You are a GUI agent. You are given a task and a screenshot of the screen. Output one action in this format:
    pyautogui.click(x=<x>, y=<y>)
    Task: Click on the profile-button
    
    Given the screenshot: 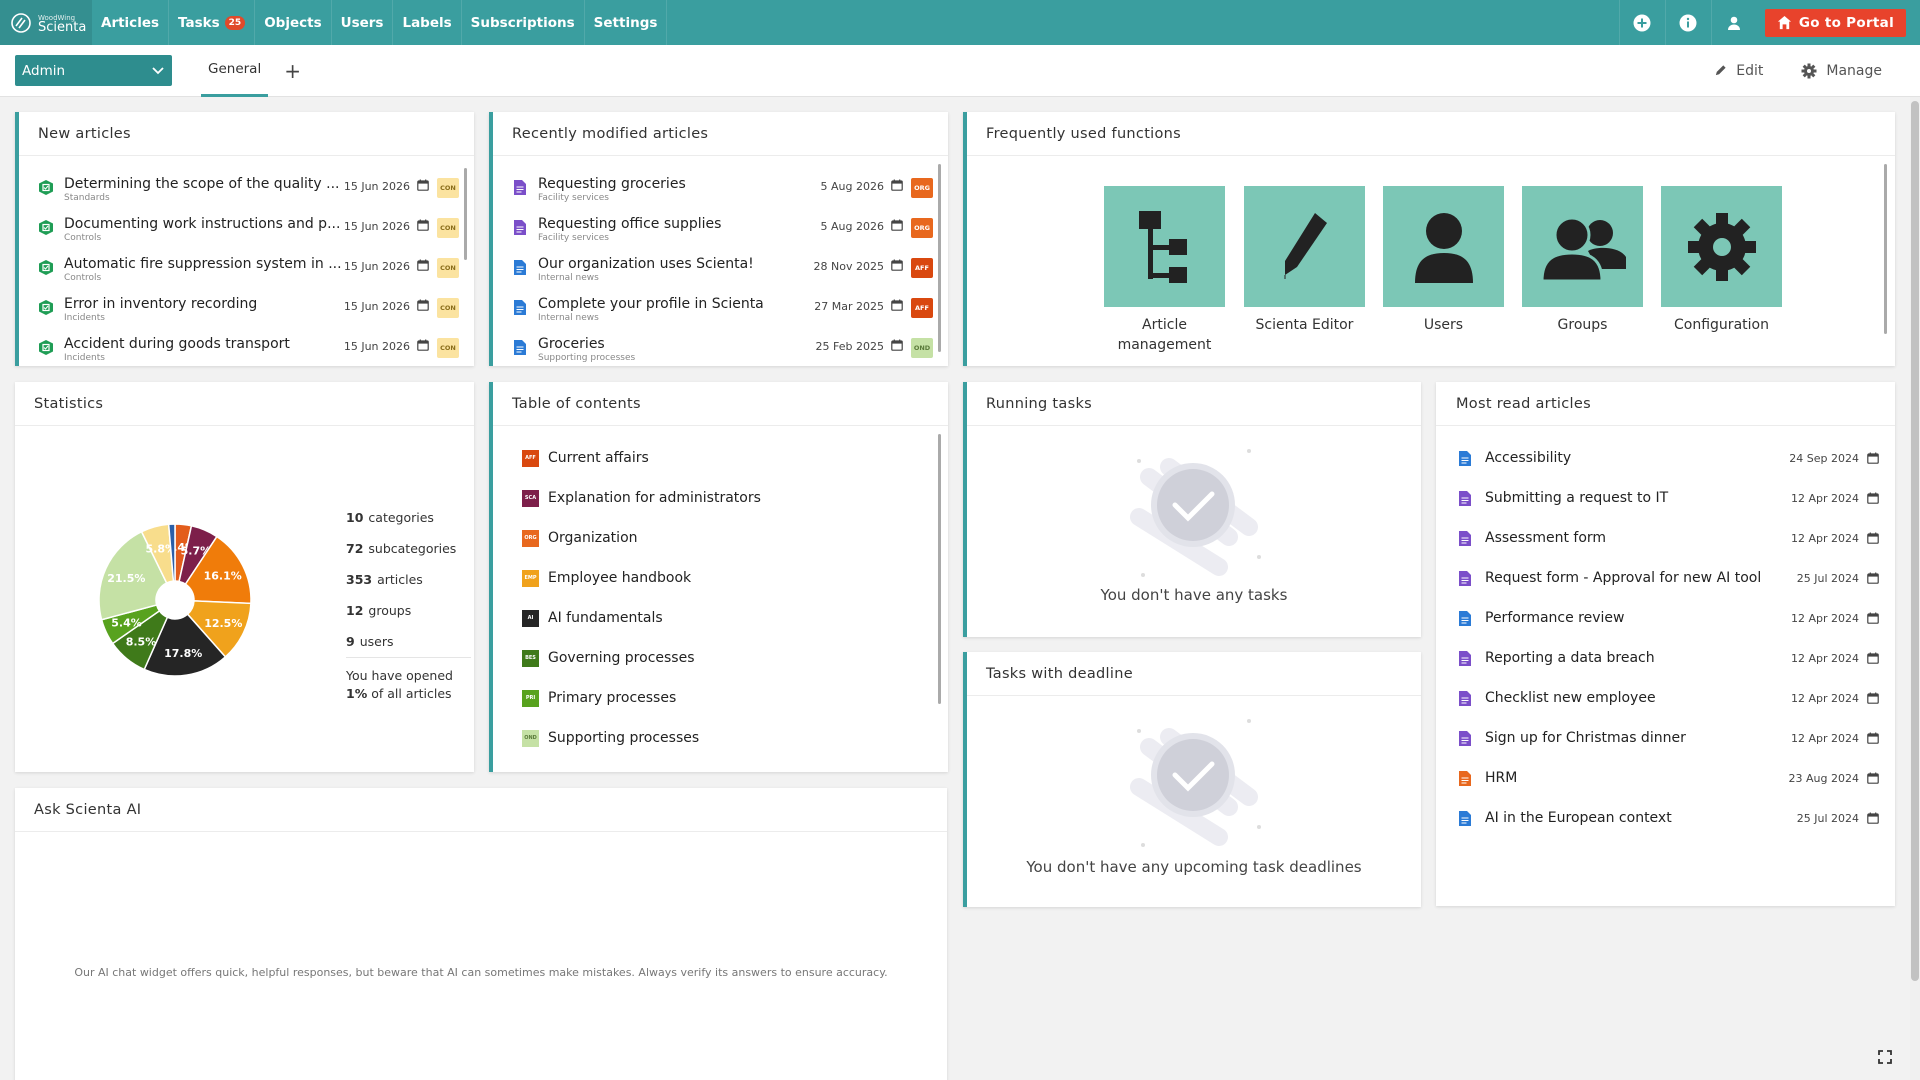 What is the action you would take?
    pyautogui.click(x=1733, y=22)
    